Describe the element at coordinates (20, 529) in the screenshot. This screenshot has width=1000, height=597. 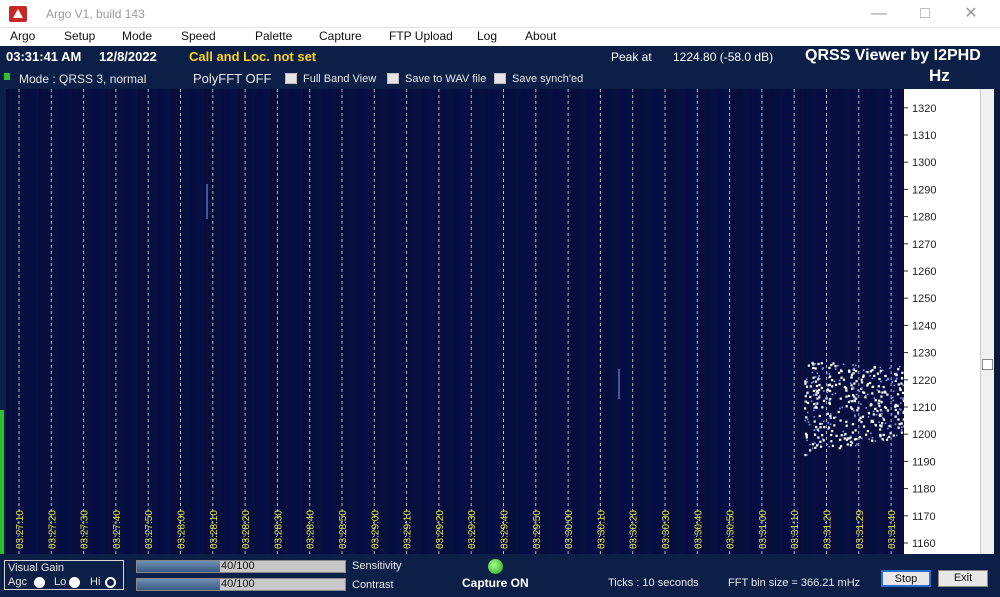
I see `time-label: 03:27:10` at that location.